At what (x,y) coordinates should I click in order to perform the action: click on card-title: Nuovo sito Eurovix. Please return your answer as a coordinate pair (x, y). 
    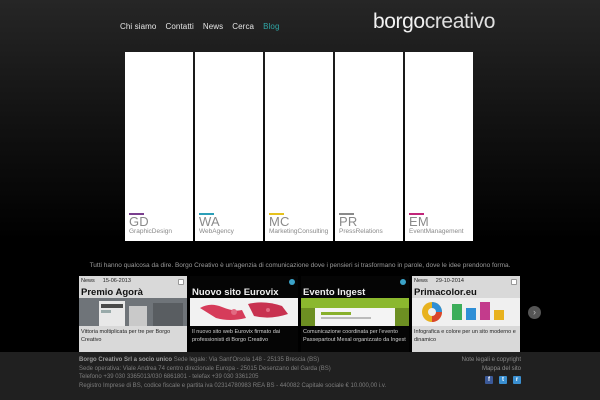
    Looking at the image, I should click on (235, 292).